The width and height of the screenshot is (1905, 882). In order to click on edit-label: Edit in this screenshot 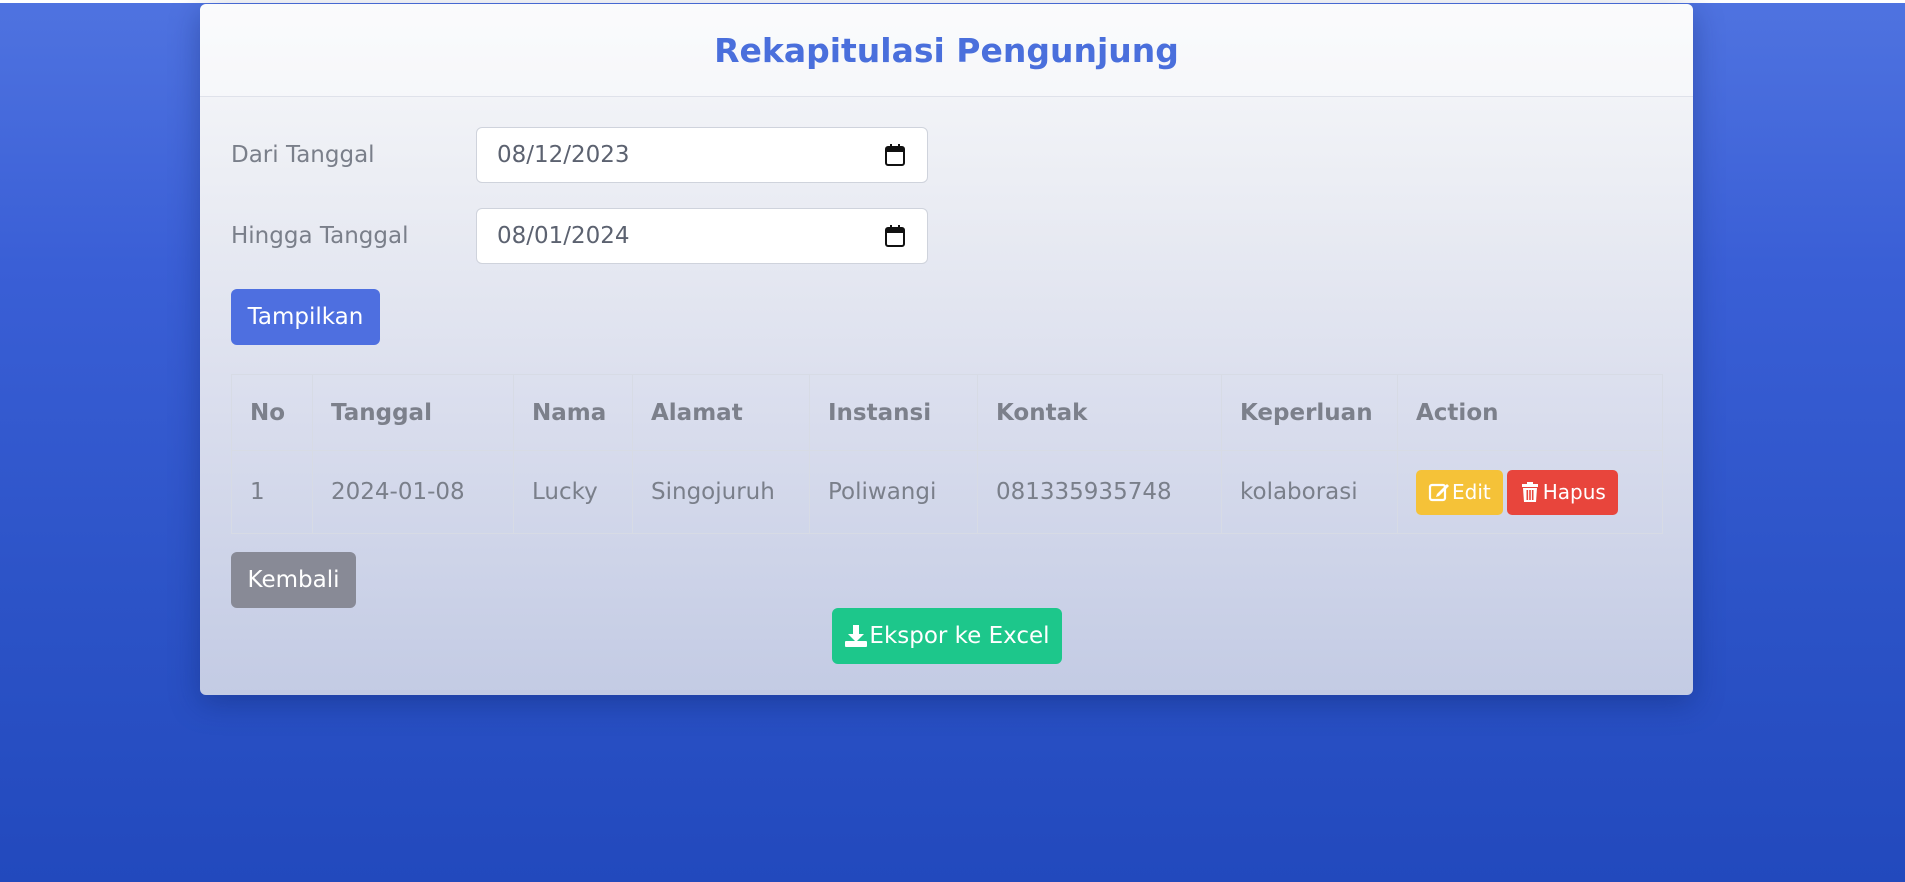, I will do `click(1471, 492)`.